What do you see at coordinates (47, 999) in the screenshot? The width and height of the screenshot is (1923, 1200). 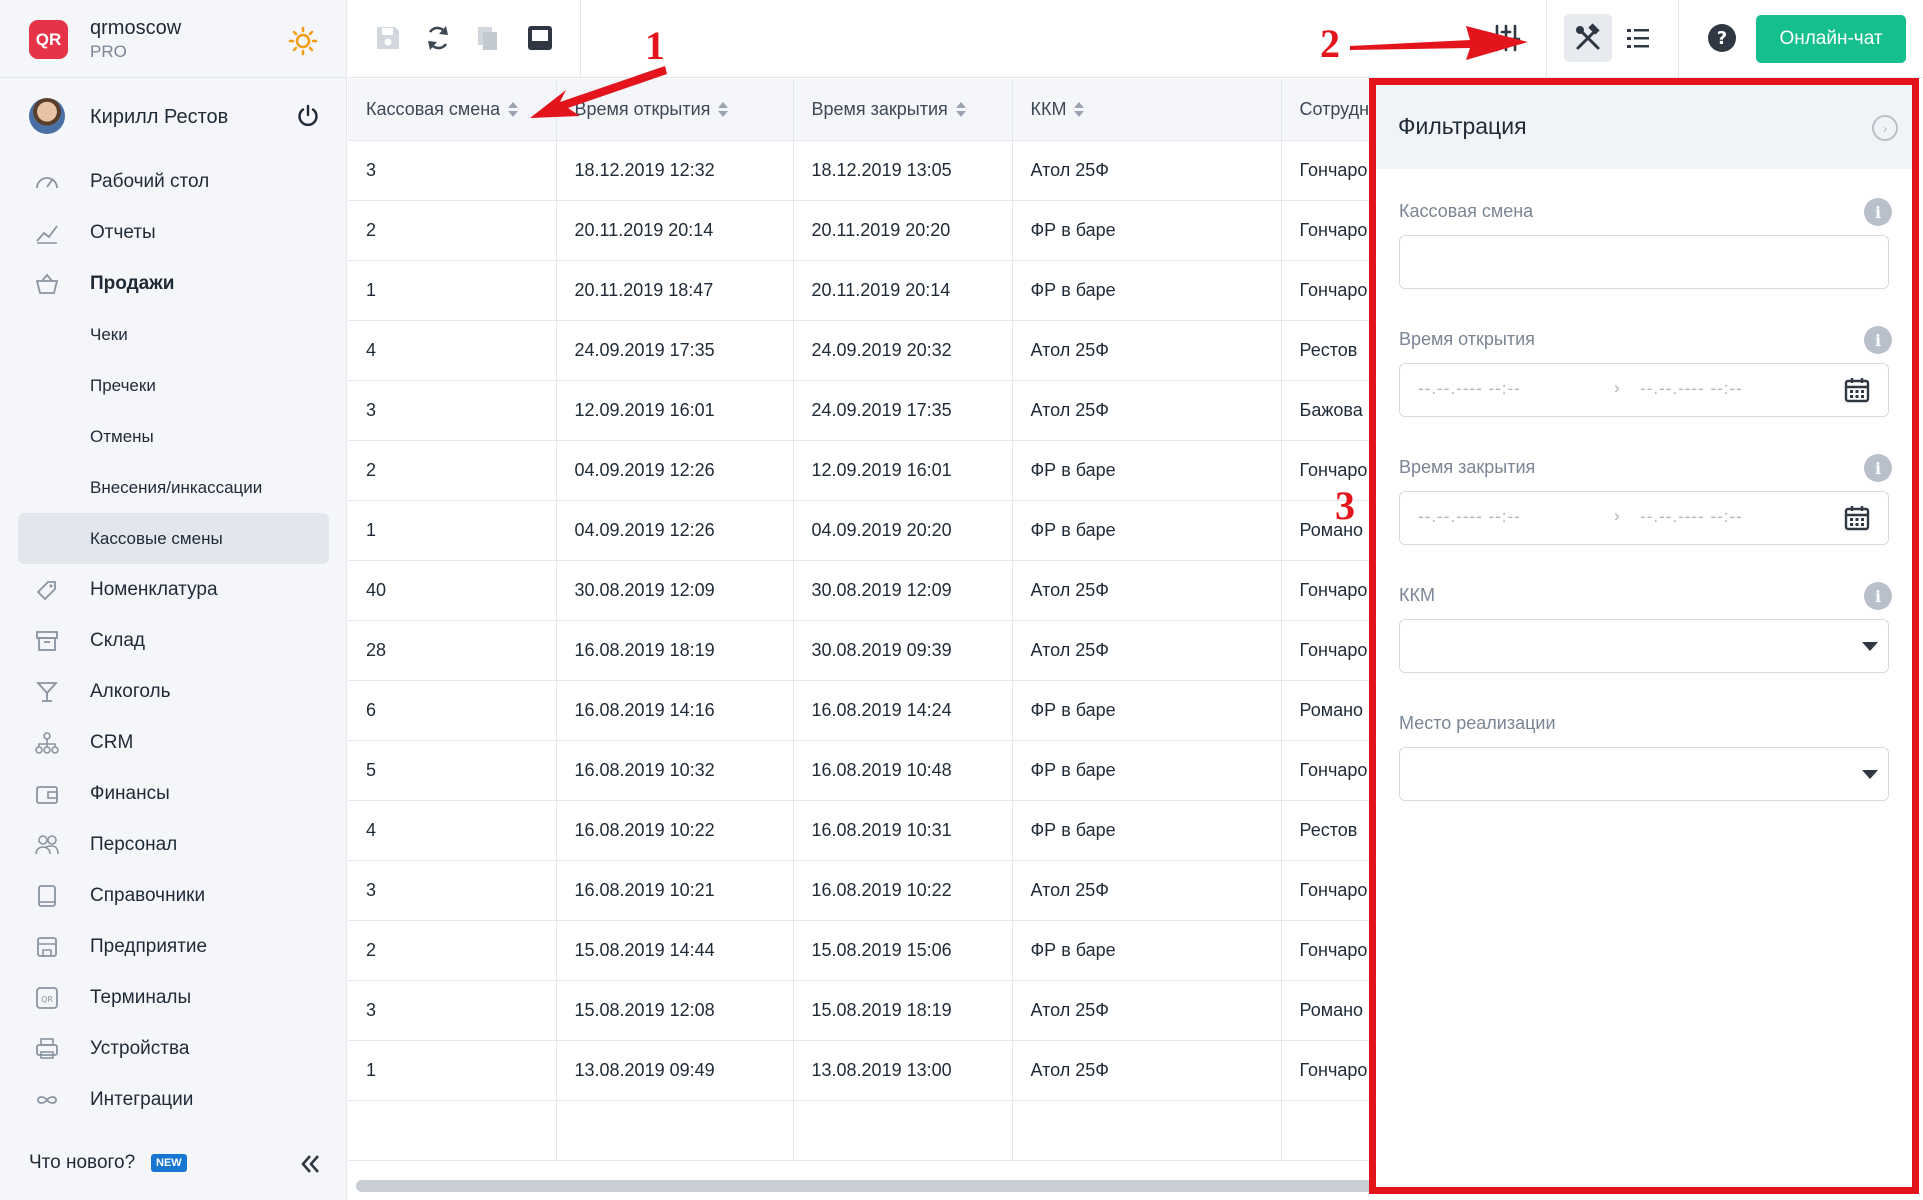 I see `svg-text: QR` at bounding box center [47, 999].